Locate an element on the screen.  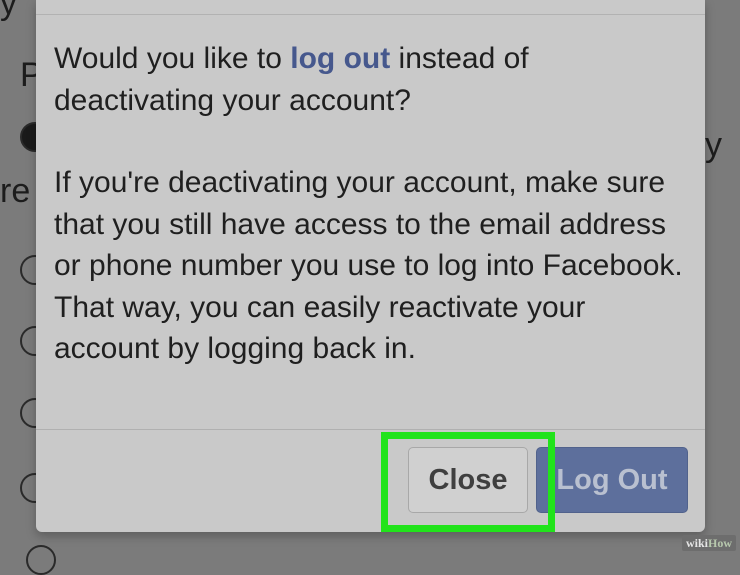
wikihow-watermark: wikiHow is located at coordinates (708, 543).